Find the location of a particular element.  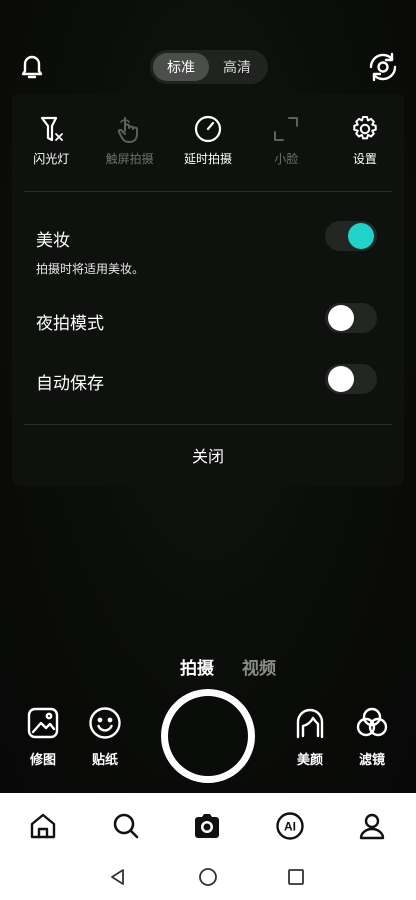

shutter-button is located at coordinates (208, 736).